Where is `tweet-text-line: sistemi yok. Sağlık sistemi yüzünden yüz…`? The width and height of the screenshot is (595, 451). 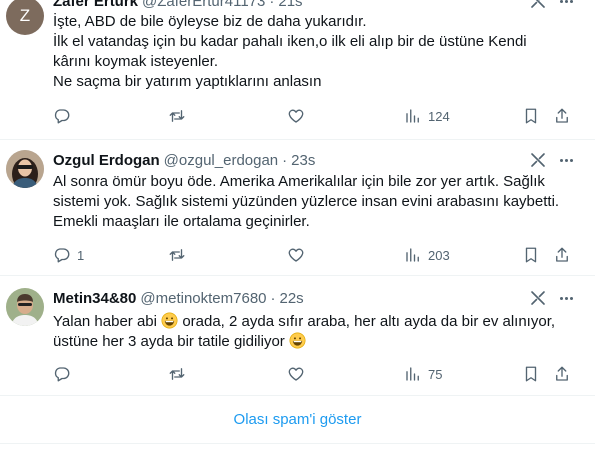 tweet-text-line: sistemi yok. Sağlık sistemi yüzünden yüz… is located at coordinates (306, 201).